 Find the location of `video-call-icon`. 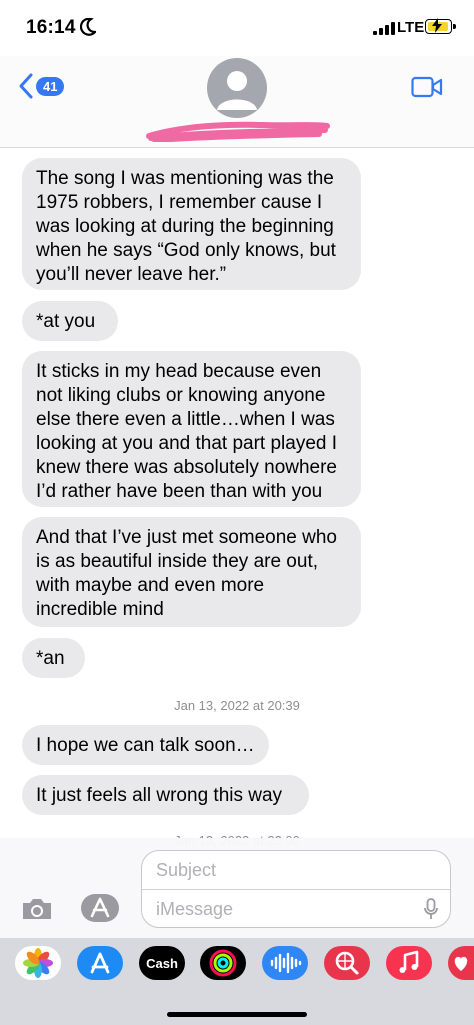

video-call-icon is located at coordinates (427, 87).